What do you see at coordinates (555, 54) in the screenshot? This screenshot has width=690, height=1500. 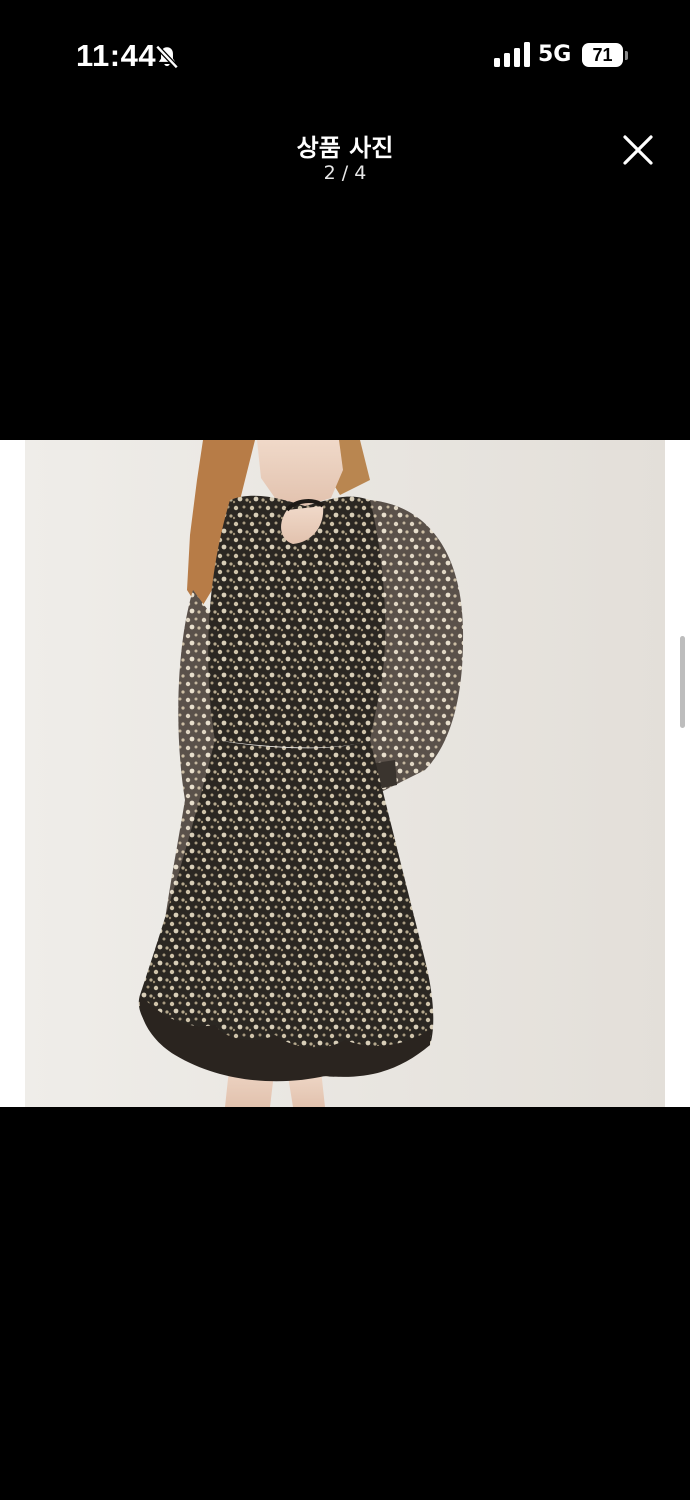 I see `network-type: 5G` at bounding box center [555, 54].